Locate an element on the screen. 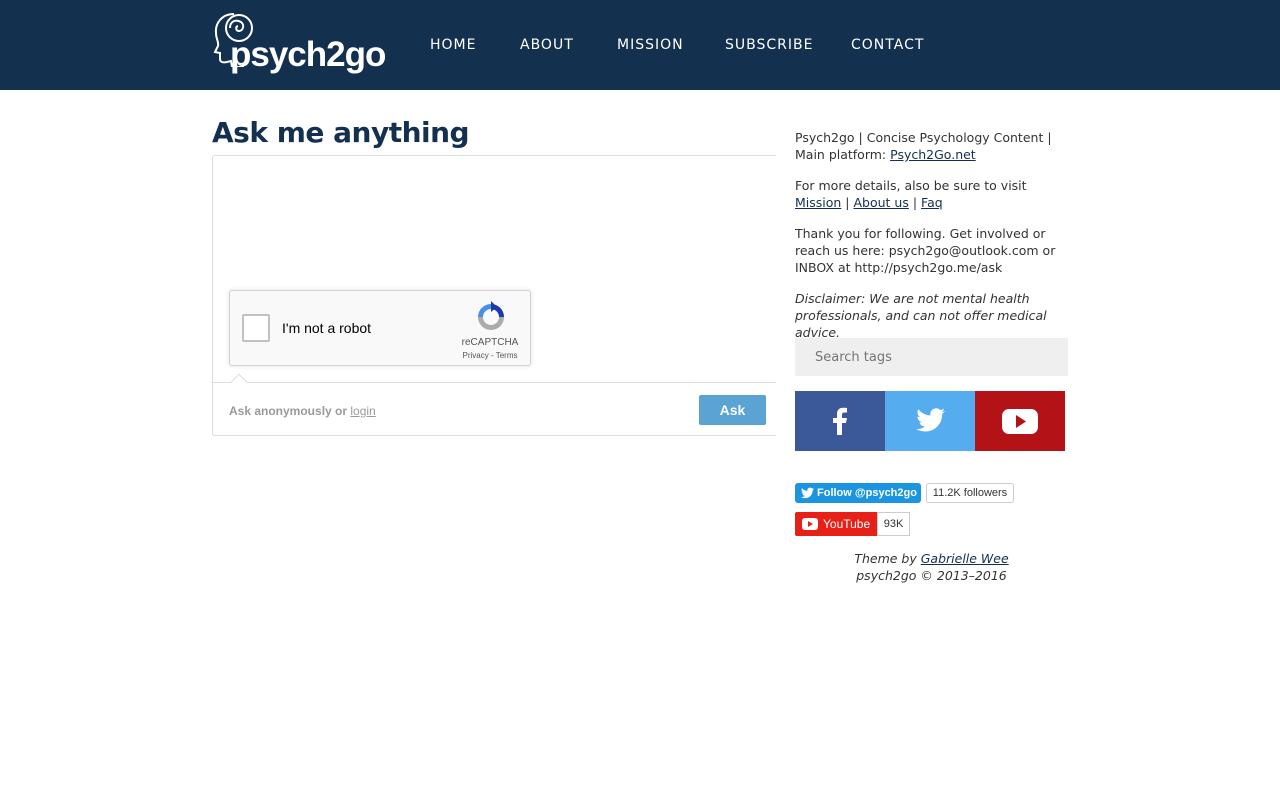  recaptcha-brand: reCAPTCHA is located at coordinates (490, 342).